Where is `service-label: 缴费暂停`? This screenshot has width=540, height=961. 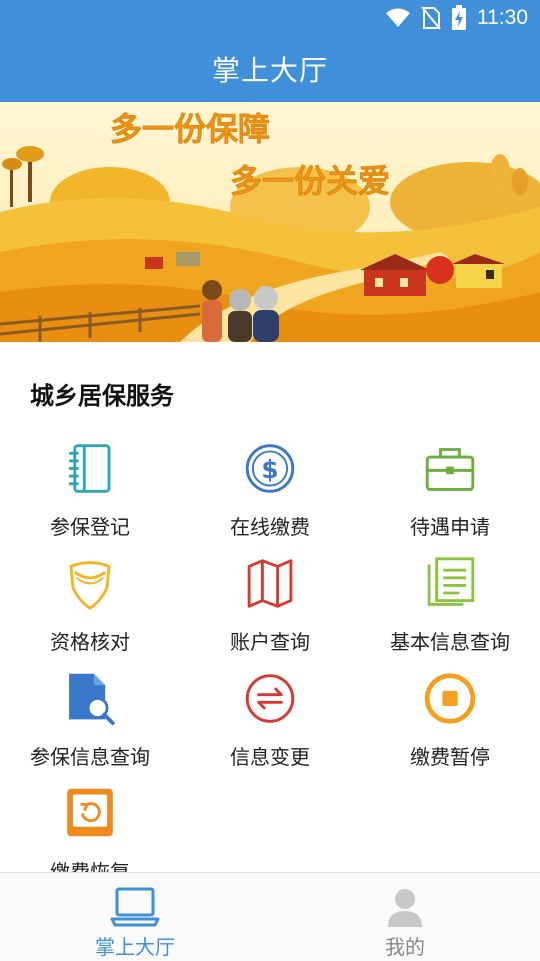 service-label: 缴费暂停 is located at coordinates (450, 757).